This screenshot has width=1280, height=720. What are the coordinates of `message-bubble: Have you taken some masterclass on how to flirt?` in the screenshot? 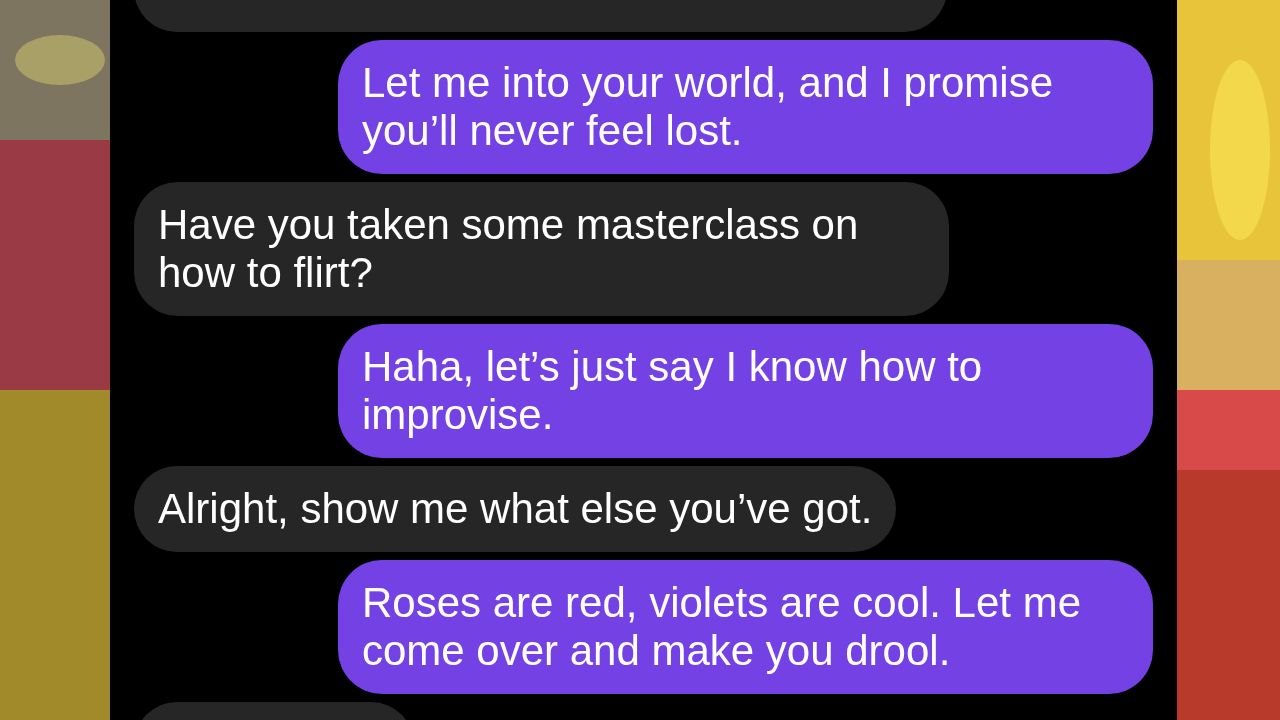 It's located at (541, 249).